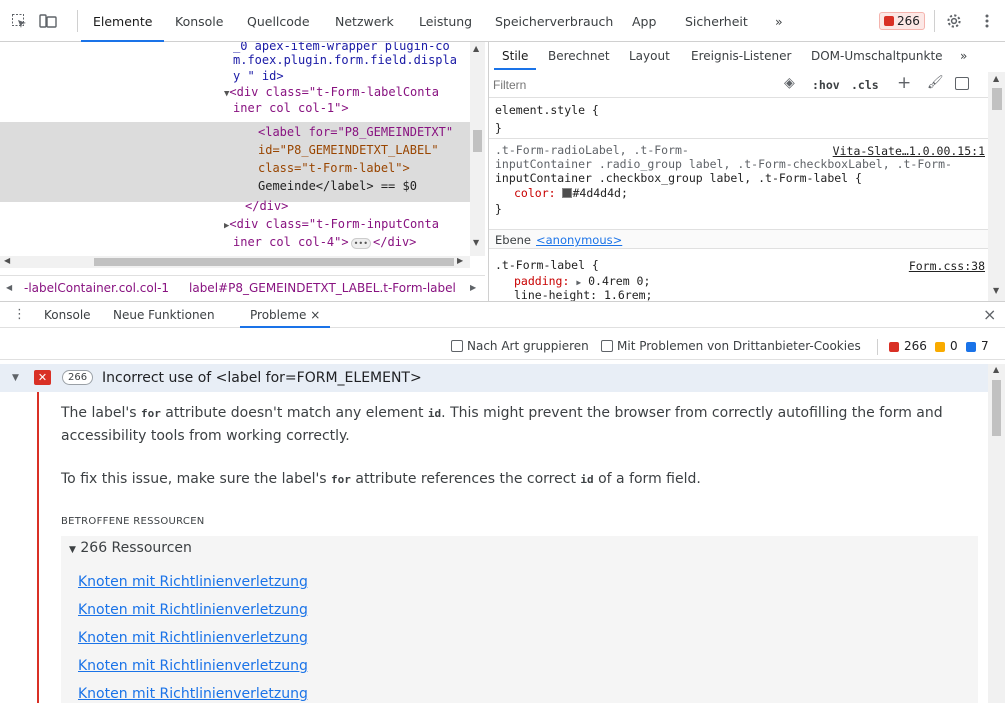 This screenshot has height=703, width=1005. What do you see at coordinates (364, 21) in the screenshot?
I see `tab-netzwerk: Netzwerk` at bounding box center [364, 21].